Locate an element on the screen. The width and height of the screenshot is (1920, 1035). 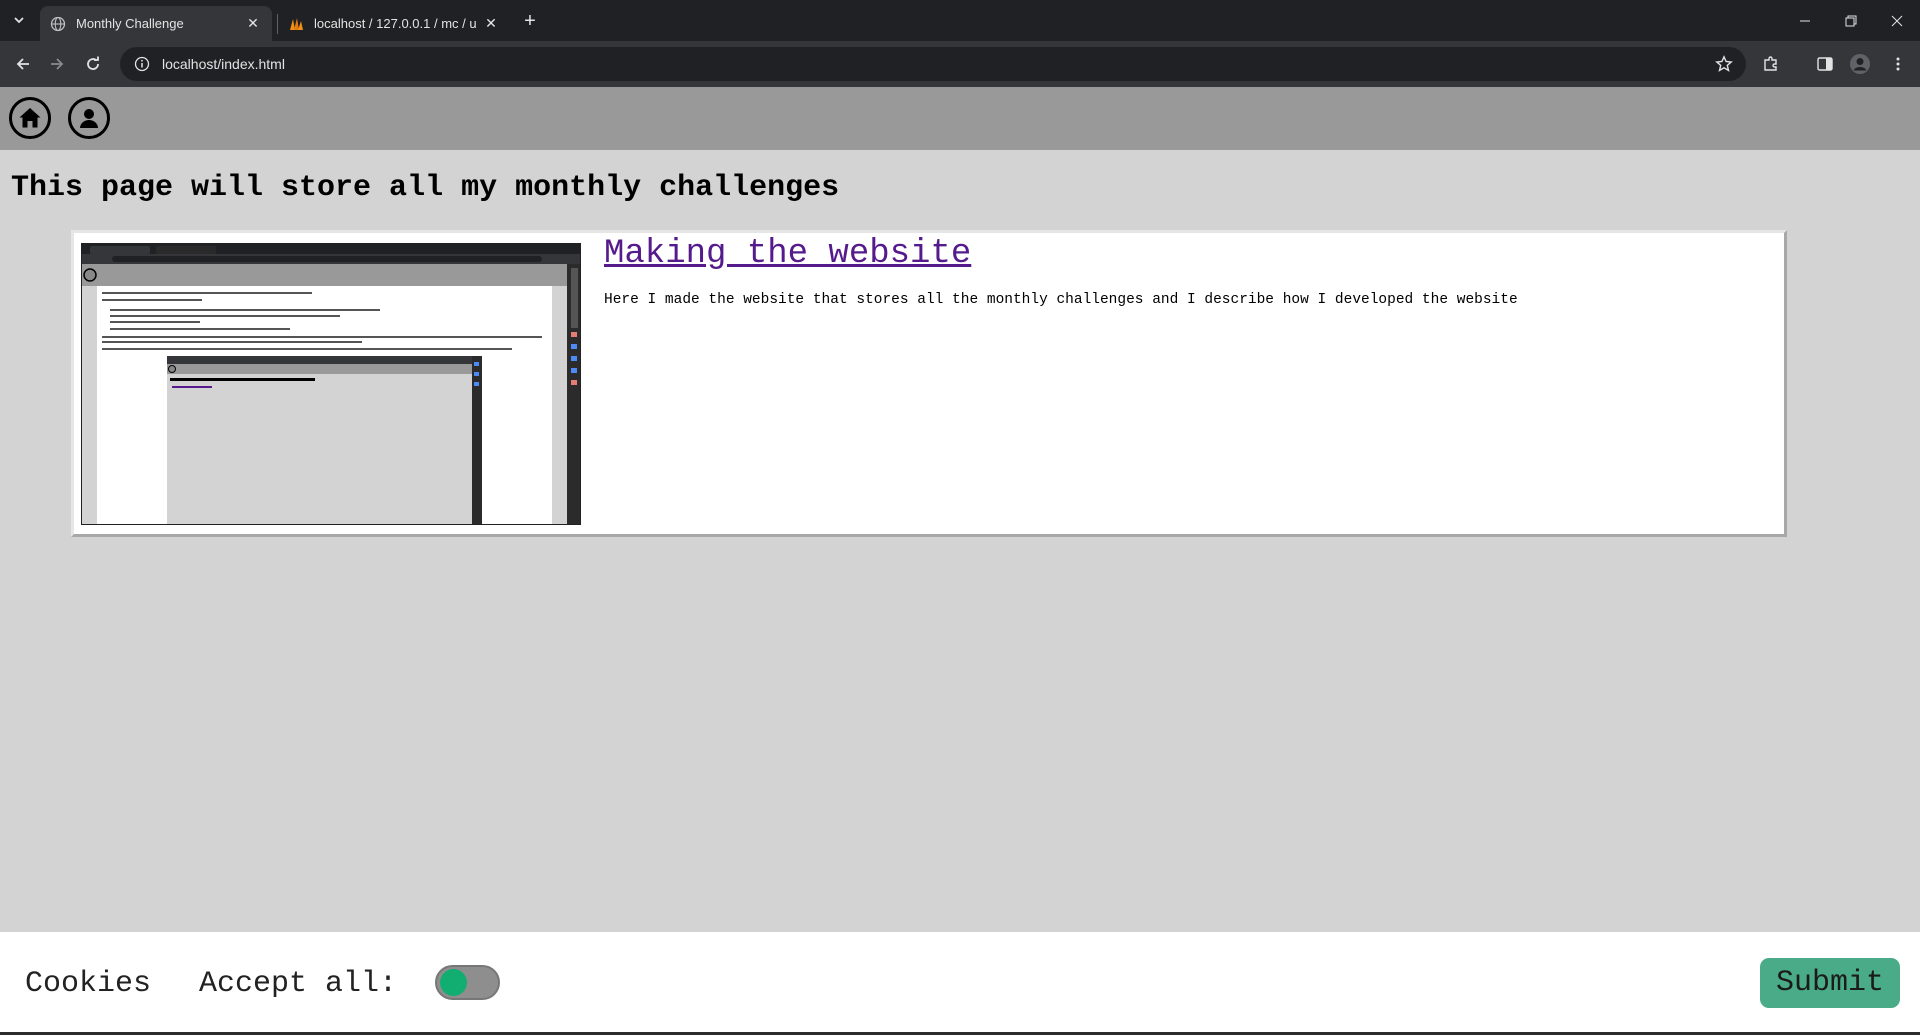
address-bar: localhost/index.html is located at coordinates (933, 64).